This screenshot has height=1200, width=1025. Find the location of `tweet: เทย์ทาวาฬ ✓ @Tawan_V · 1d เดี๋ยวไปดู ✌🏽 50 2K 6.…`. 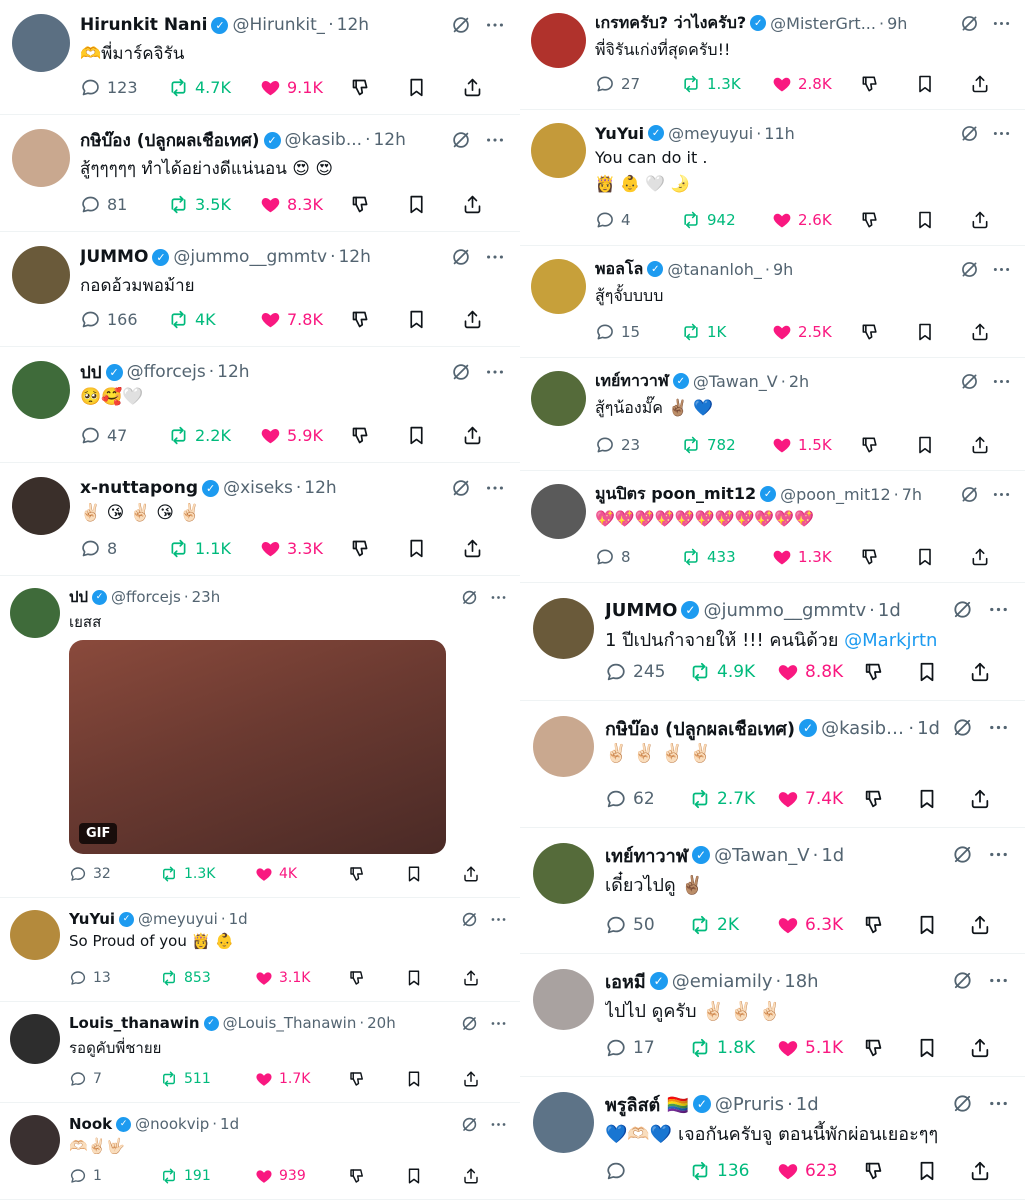

tweet: เทย์ทาวาฬ ✓ @Tawan_V · 1d เดี๋ยวไปดู ✌🏽 50 2K 6.… is located at coordinates (772, 891).